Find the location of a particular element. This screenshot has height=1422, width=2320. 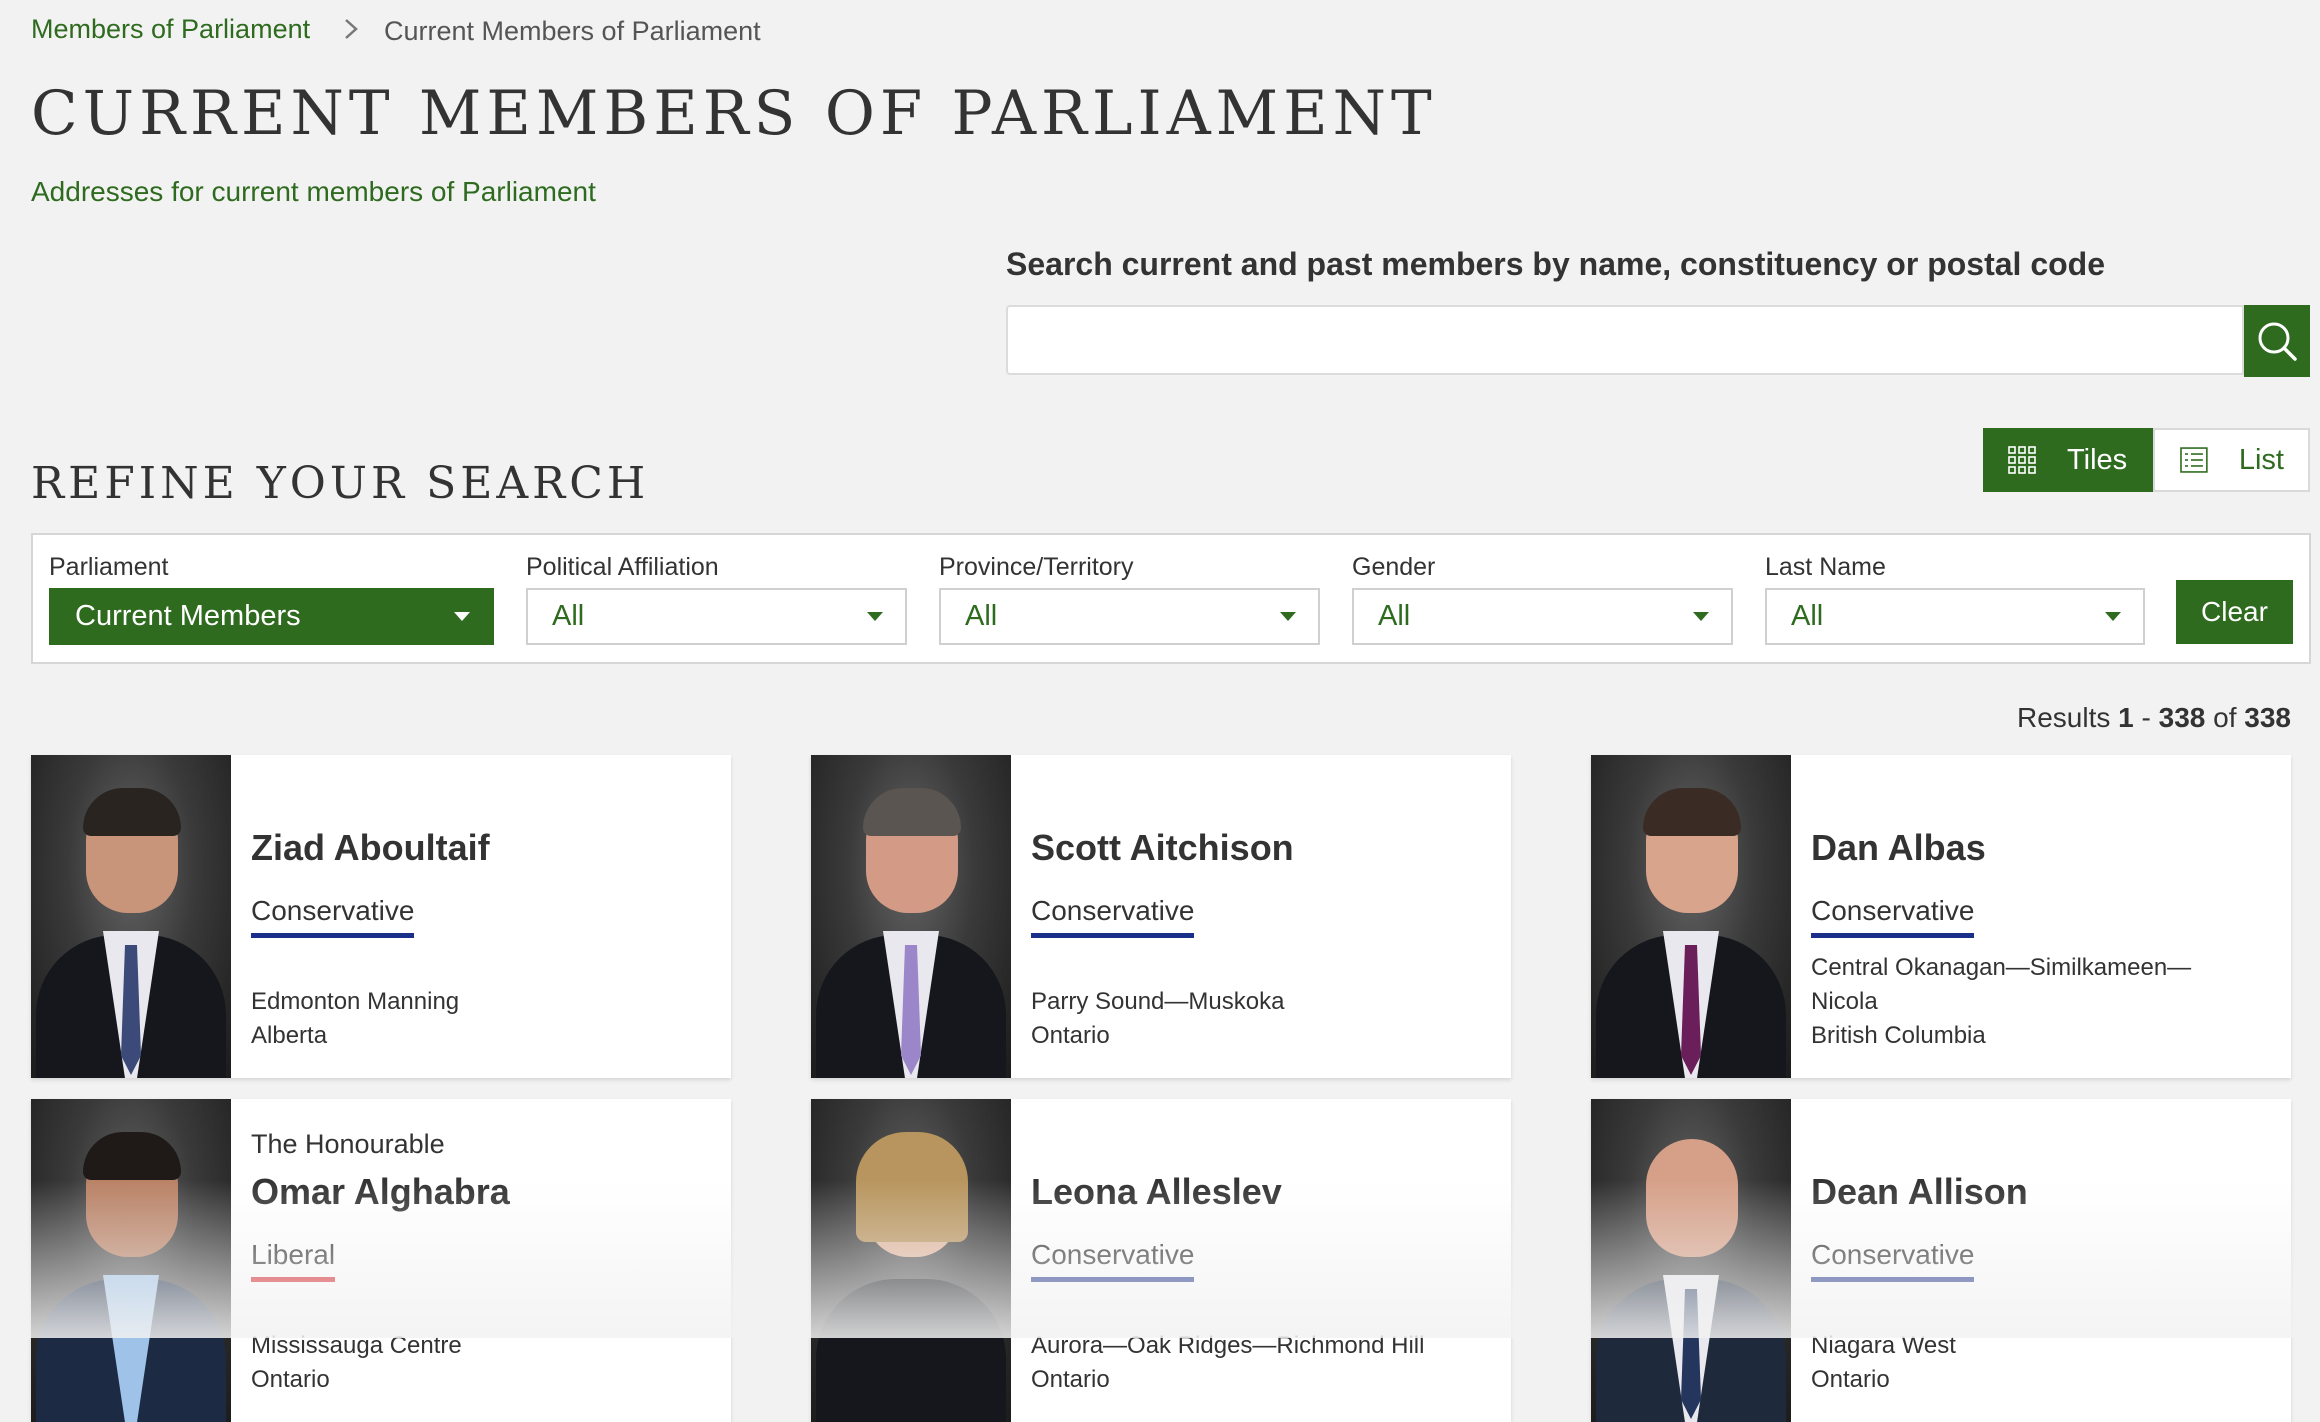

affiliation-filter-label: Political Affiliation is located at coordinates (622, 567).